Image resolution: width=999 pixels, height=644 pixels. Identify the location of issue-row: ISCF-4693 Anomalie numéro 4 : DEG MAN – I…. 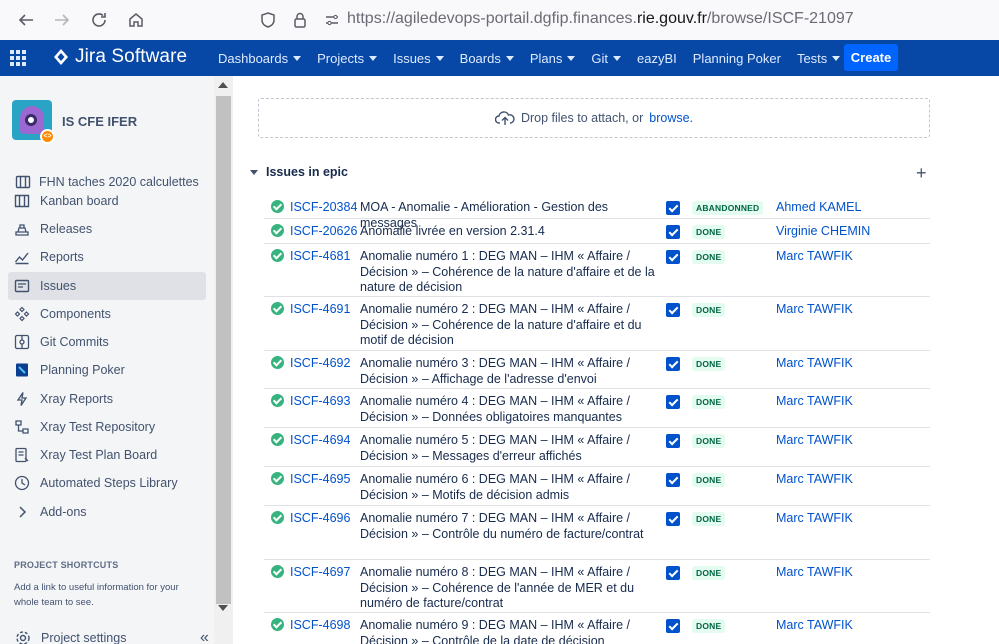
(597, 408).